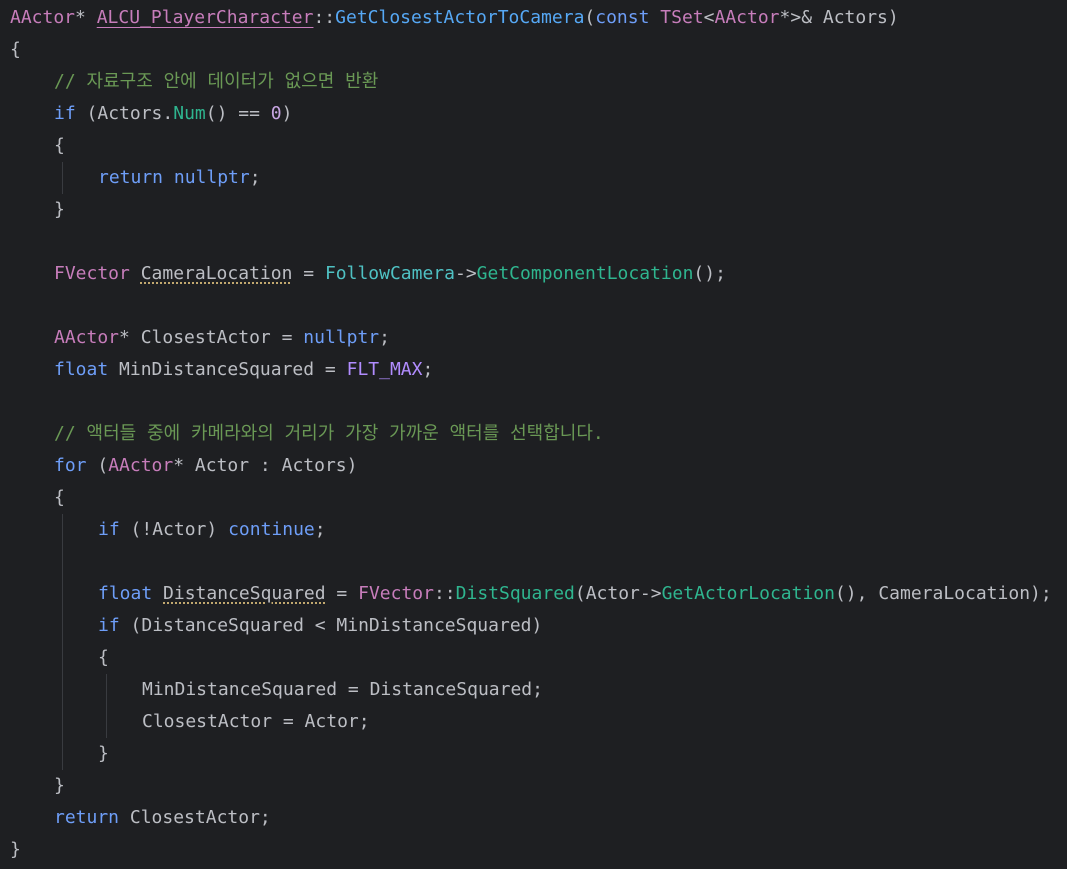 This screenshot has width=1067, height=869. What do you see at coordinates (515, 593) in the screenshot?
I see `code-token: DistSquared` at bounding box center [515, 593].